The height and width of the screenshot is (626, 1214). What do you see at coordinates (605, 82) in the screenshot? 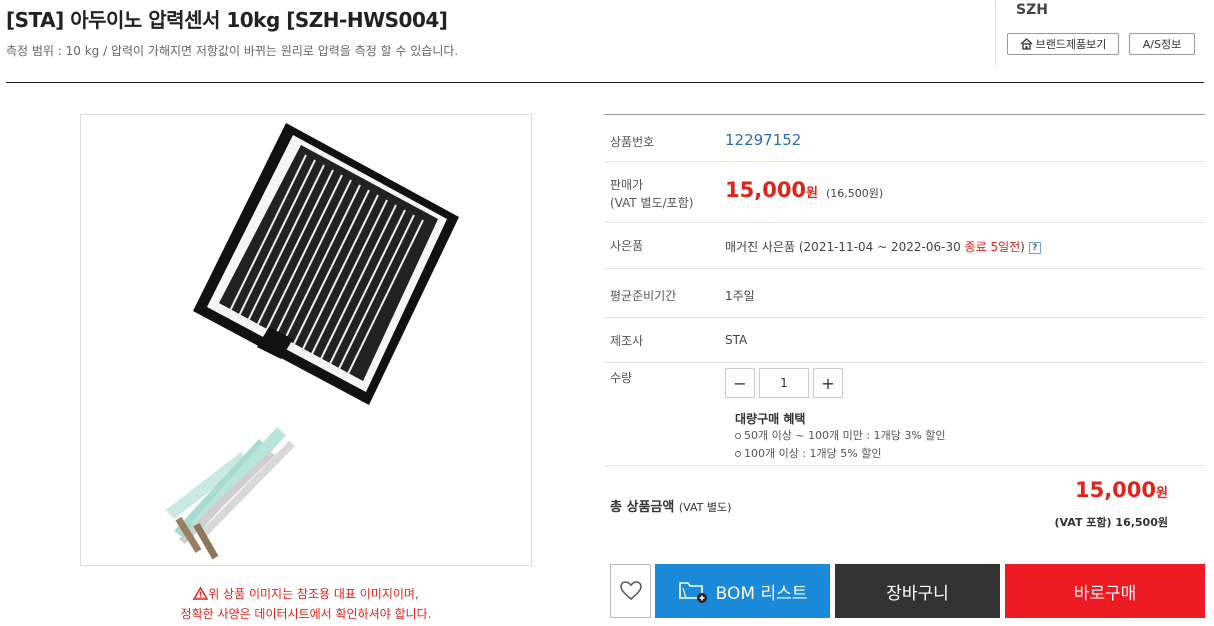
I see `header-divider` at bounding box center [605, 82].